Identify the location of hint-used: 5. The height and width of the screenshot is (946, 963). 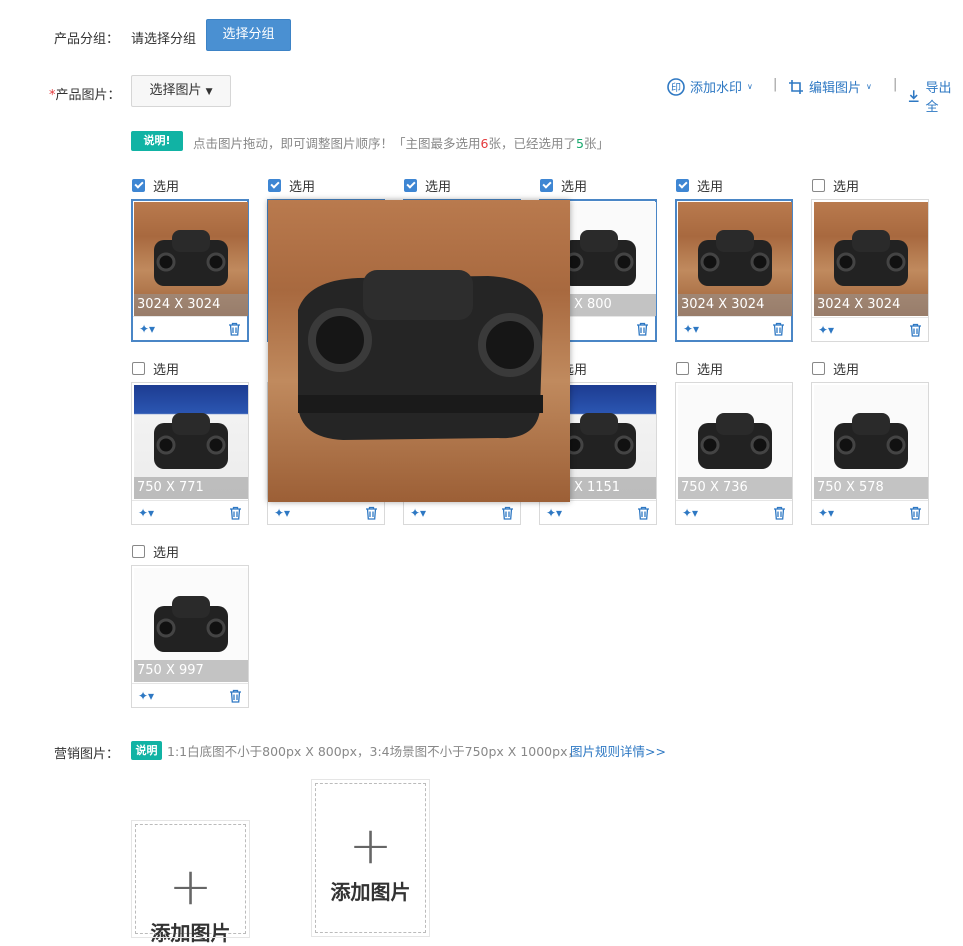
(579, 143).